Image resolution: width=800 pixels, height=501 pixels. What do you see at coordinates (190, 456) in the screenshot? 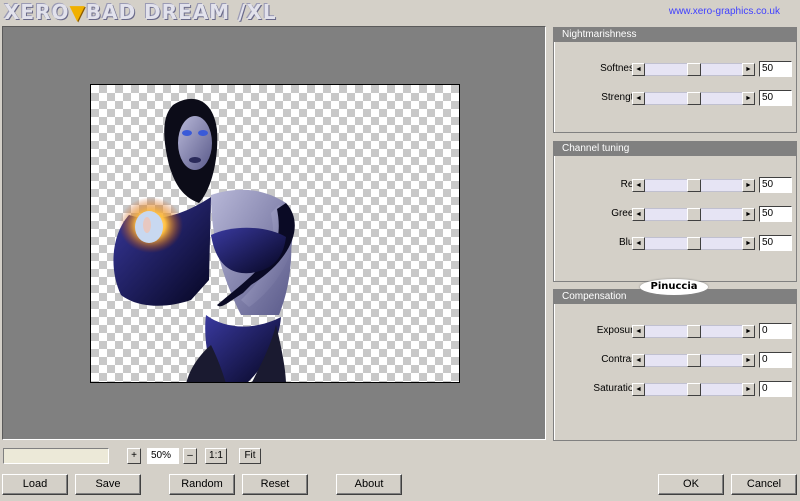
I see `zoom-out-button: –` at bounding box center [190, 456].